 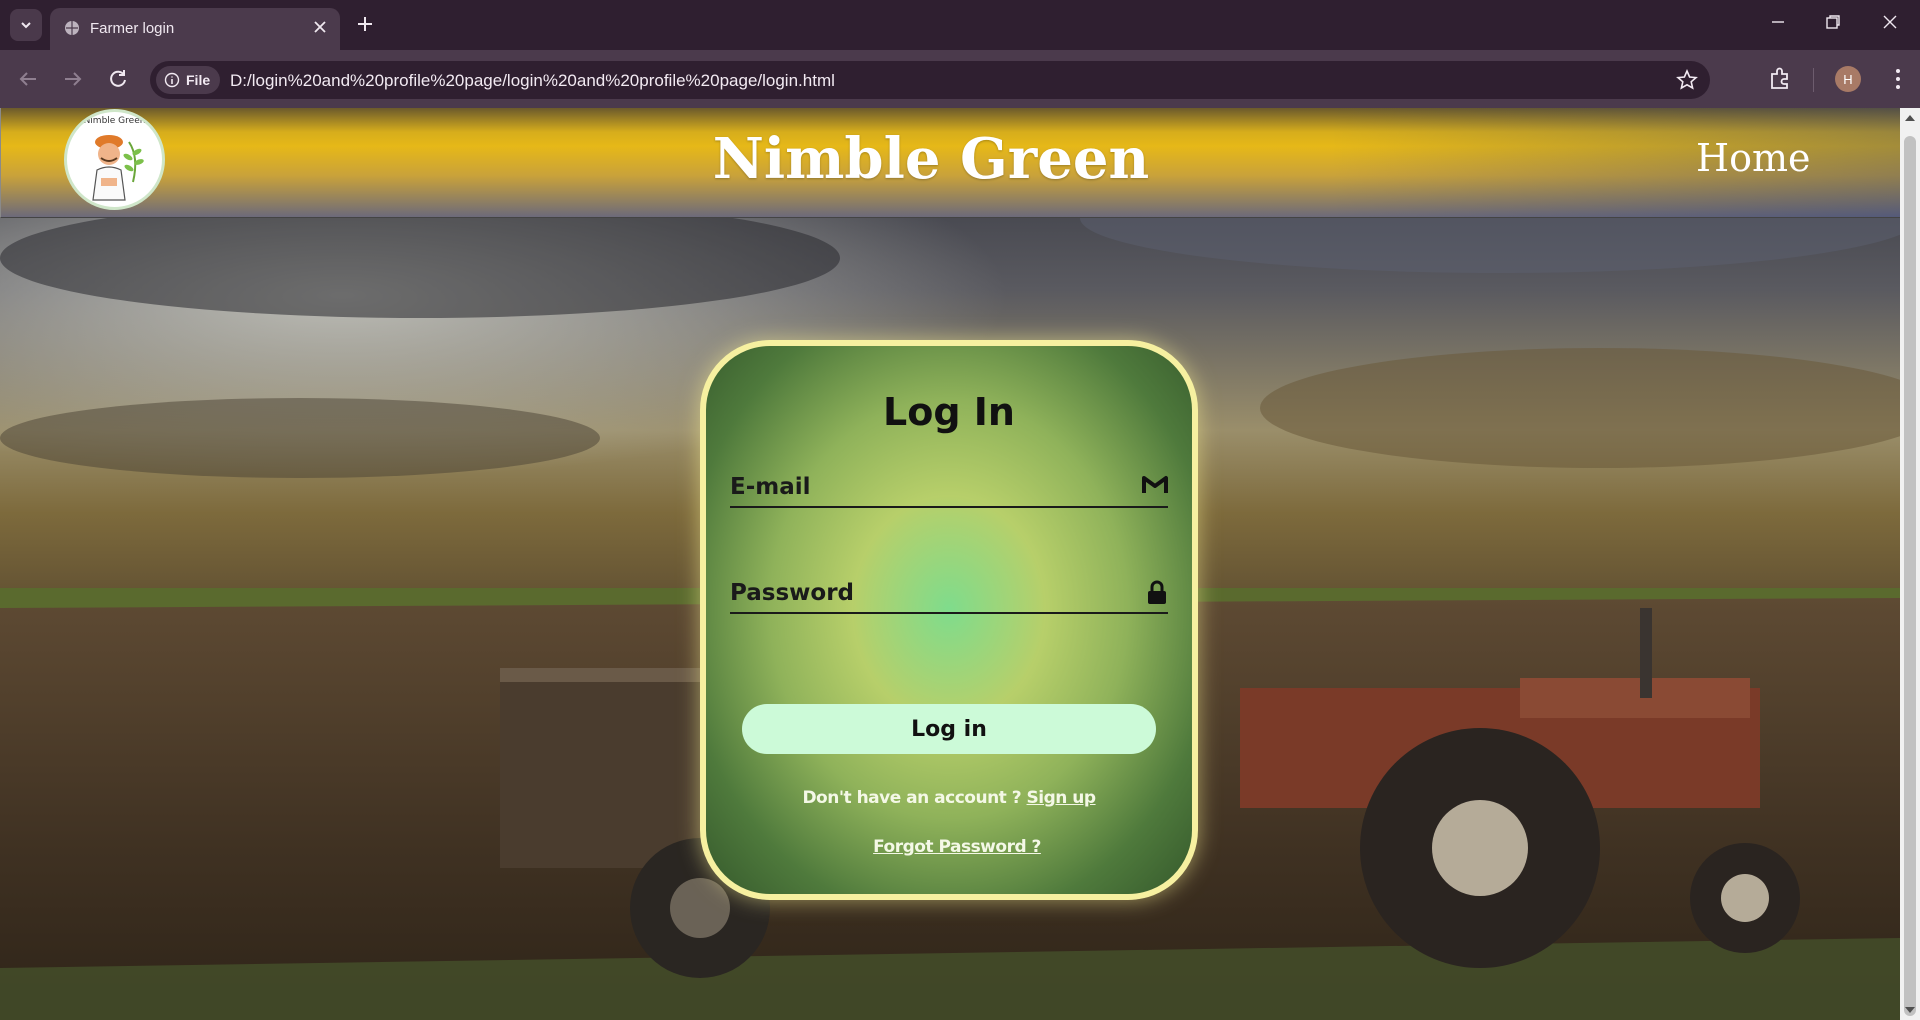 I want to click on tab-search-button, so click(x=26, y=25).